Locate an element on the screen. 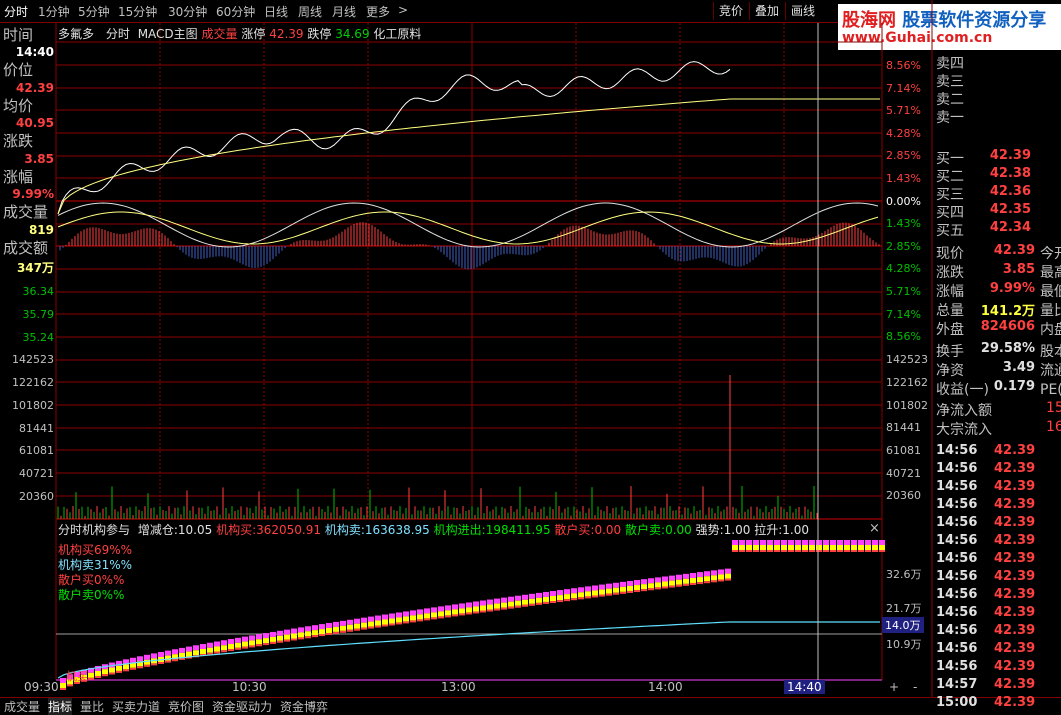  pct-axis-12: 8.56% is located at coordinates (903, 336).